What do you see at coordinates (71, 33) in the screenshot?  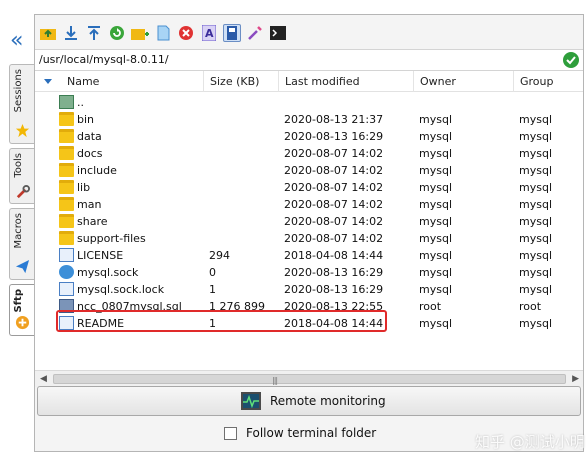 I see `download-icon` at bounding box center [71, 33].